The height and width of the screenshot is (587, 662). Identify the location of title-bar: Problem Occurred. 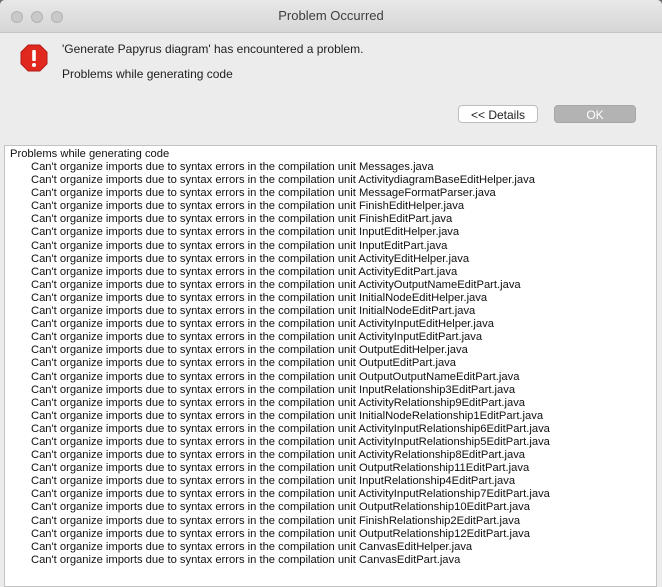
(331, 16).